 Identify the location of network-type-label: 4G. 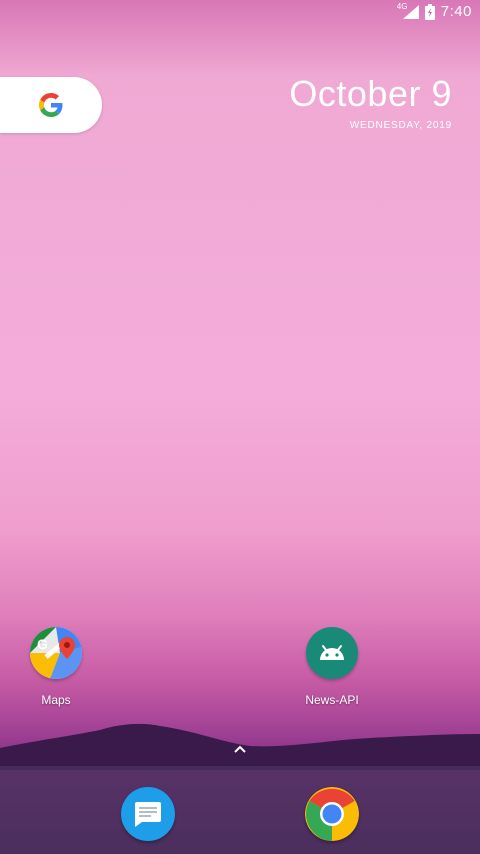
(402, 6).